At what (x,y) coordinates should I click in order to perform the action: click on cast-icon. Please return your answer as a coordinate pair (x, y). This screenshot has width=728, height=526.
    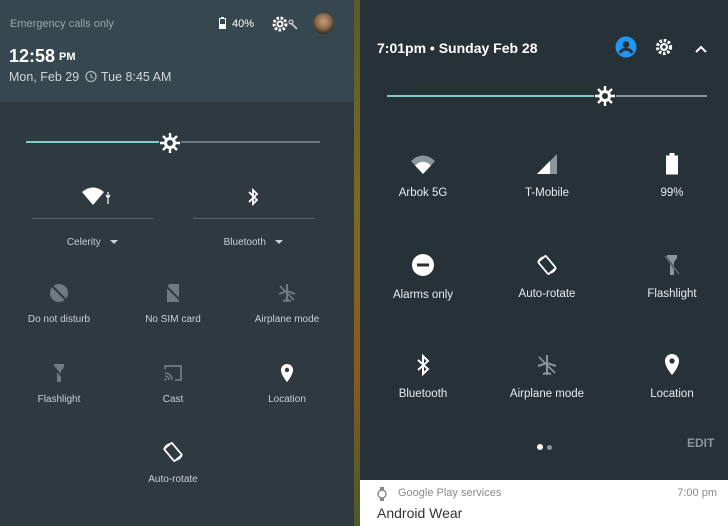
    Looking at the image, I should click on (173, 373).